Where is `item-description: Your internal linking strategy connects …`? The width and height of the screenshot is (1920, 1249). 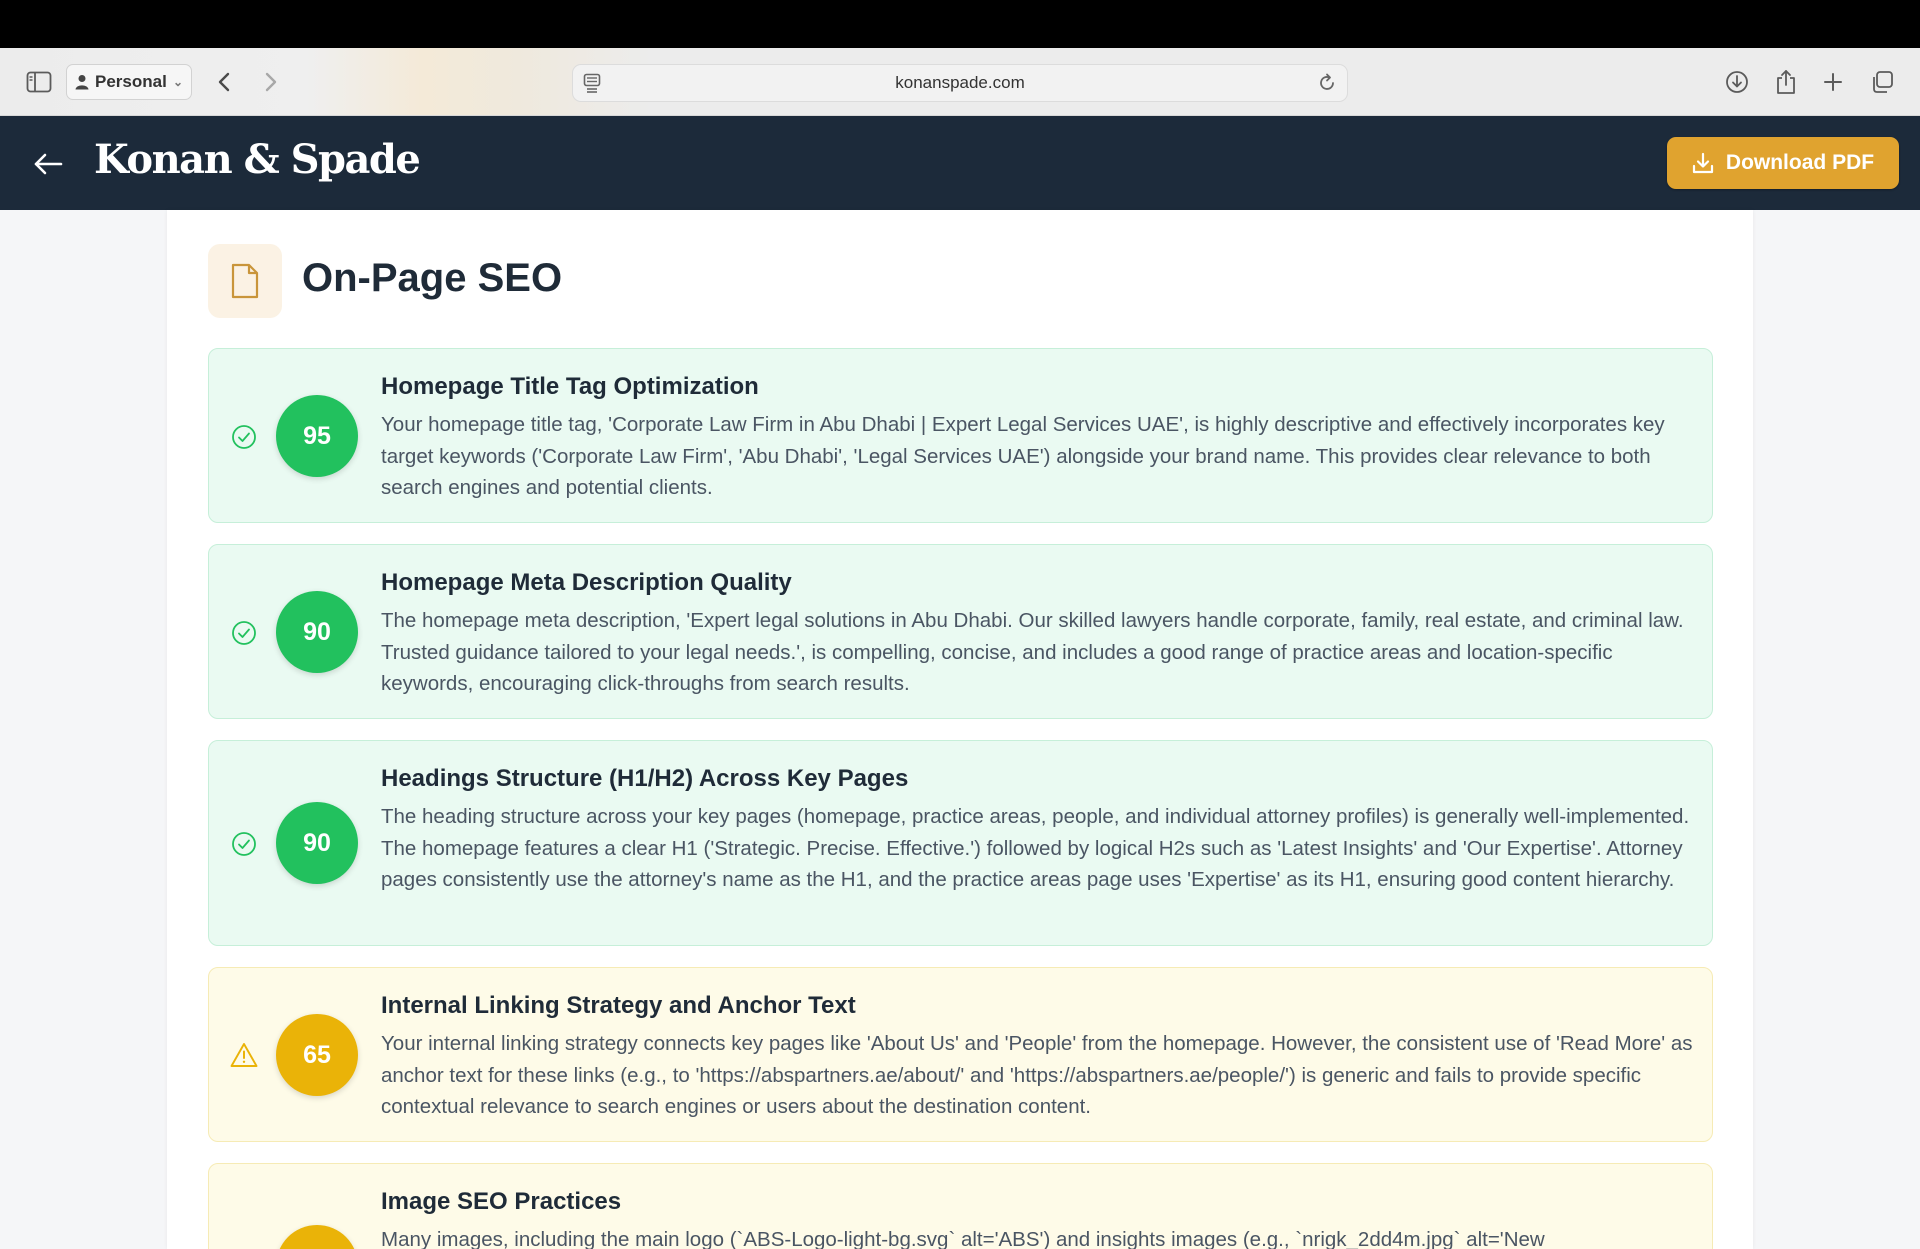 item-description: Your internal linking strategy connects … is located at coordinates (1037, 1075).